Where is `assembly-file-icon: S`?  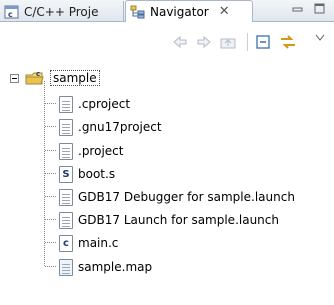 assembly-file-icon: S is located at coordinates (66, 174).